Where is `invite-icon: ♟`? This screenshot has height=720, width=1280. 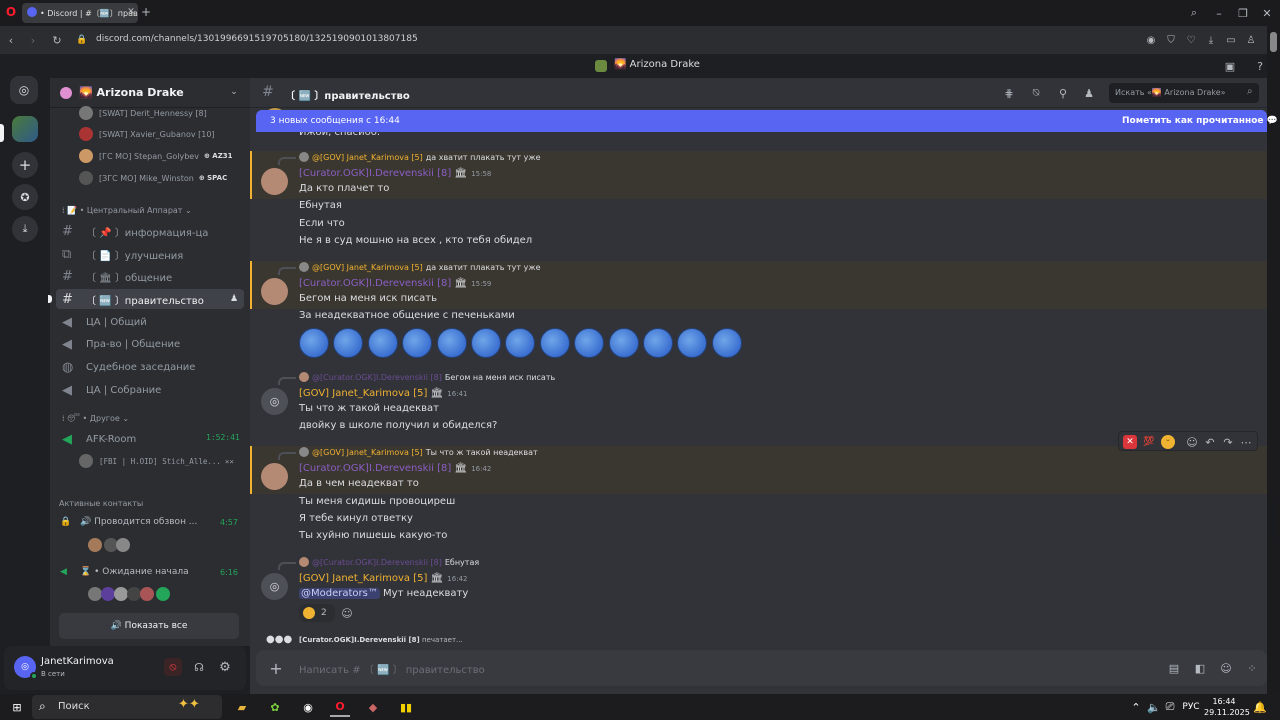
invite-icon: ♟ is located at coordinates (234, 299).